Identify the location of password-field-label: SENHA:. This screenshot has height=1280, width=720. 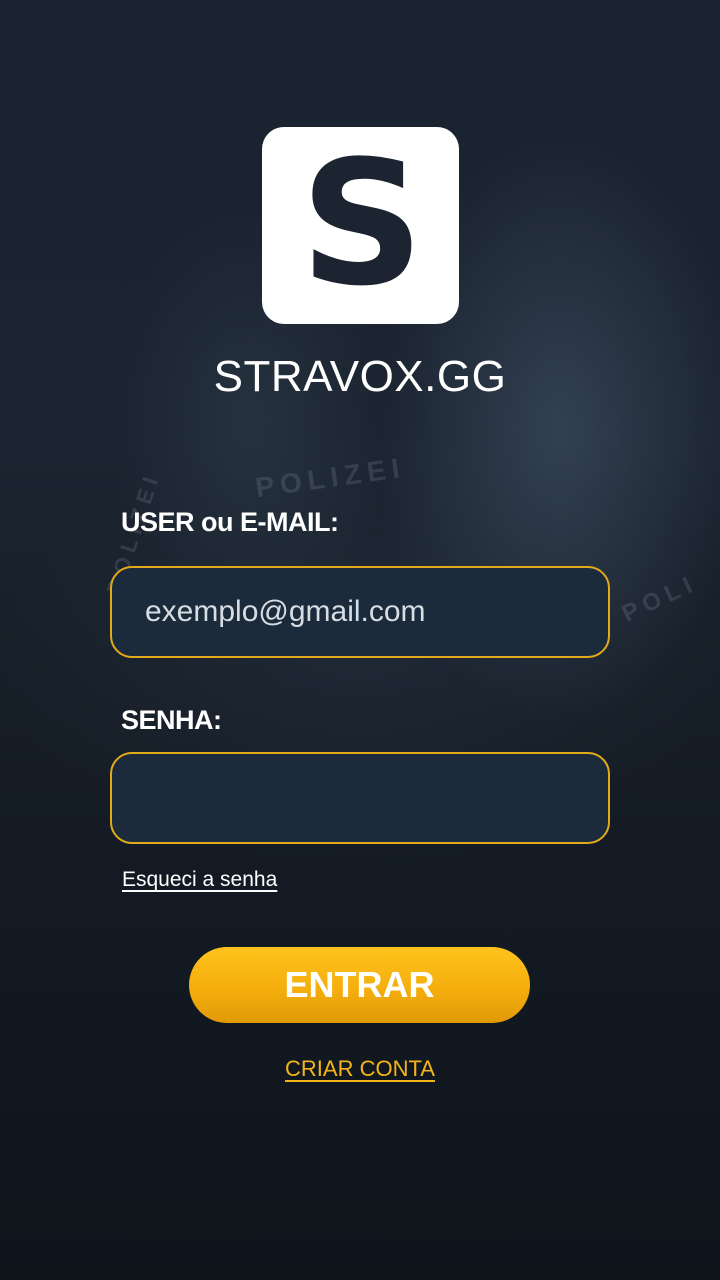
(171, 720).